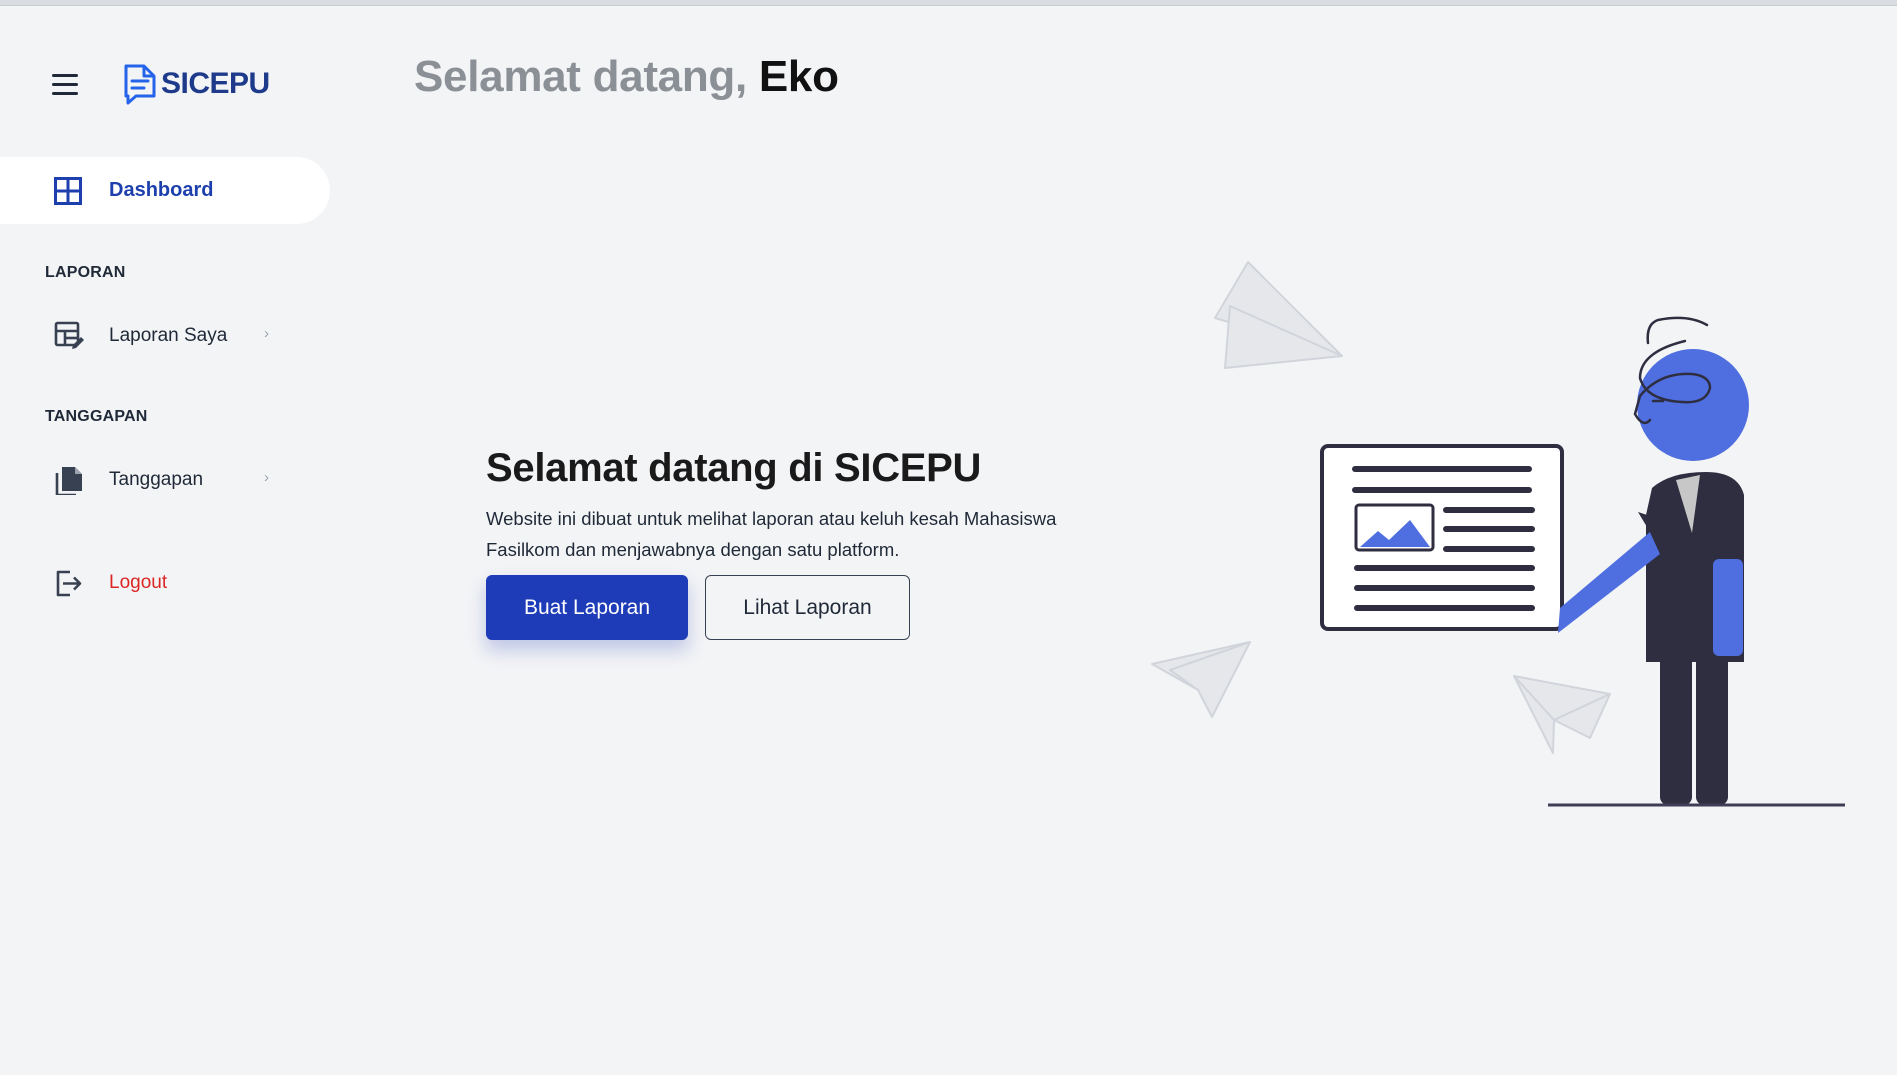  What do you see at coordinates (65, 85) in the screenshot?
I see `hamburger-menu-icon` at bounding box center [65, 85].